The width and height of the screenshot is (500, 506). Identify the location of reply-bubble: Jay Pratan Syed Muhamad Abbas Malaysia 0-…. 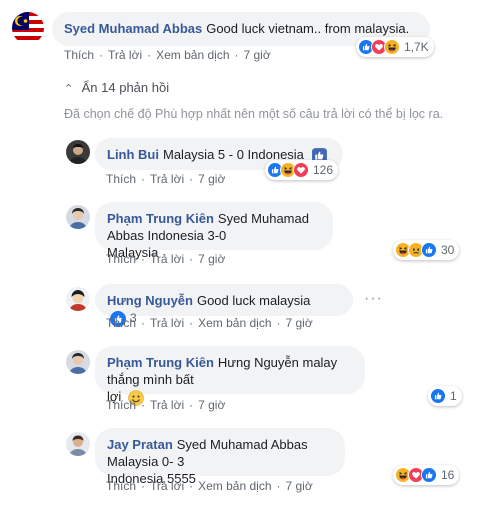
(220, 457).